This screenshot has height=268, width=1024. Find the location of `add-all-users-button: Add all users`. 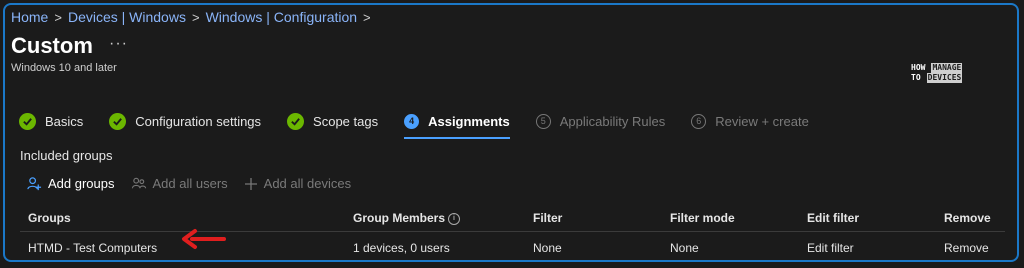

add-all-users-button: Add all users is located at coordinates (179, 183).